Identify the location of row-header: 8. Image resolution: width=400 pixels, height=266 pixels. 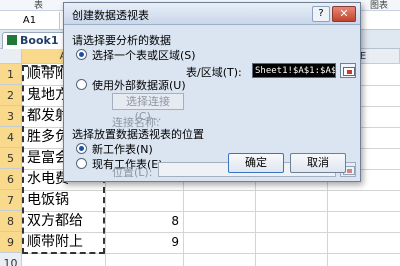
(11, 221).